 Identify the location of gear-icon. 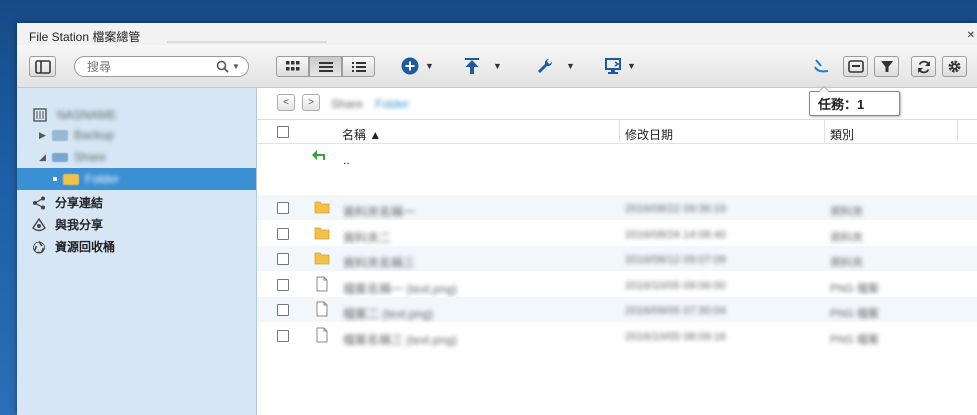
(954, 66).